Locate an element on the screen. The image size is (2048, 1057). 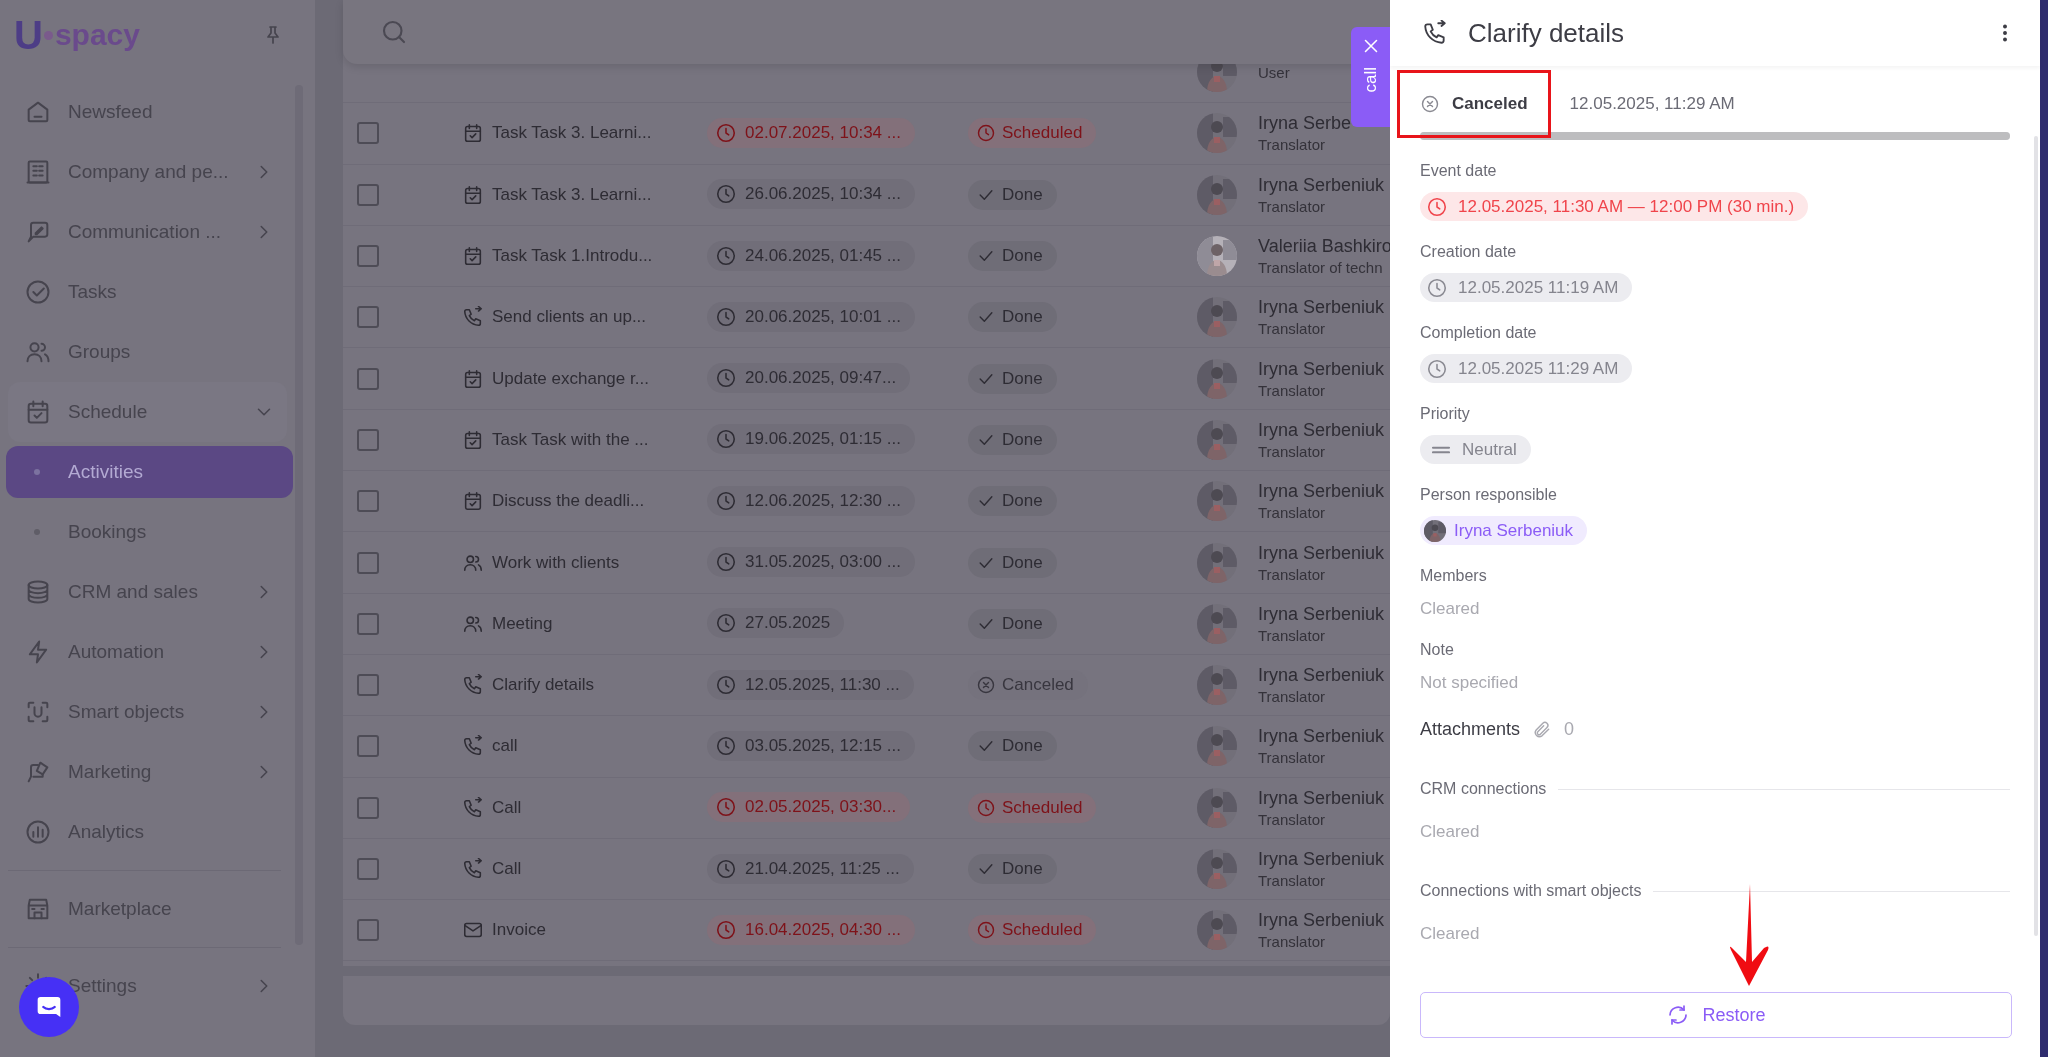
field-label: Completion date is located at coordinates (1479, 333).